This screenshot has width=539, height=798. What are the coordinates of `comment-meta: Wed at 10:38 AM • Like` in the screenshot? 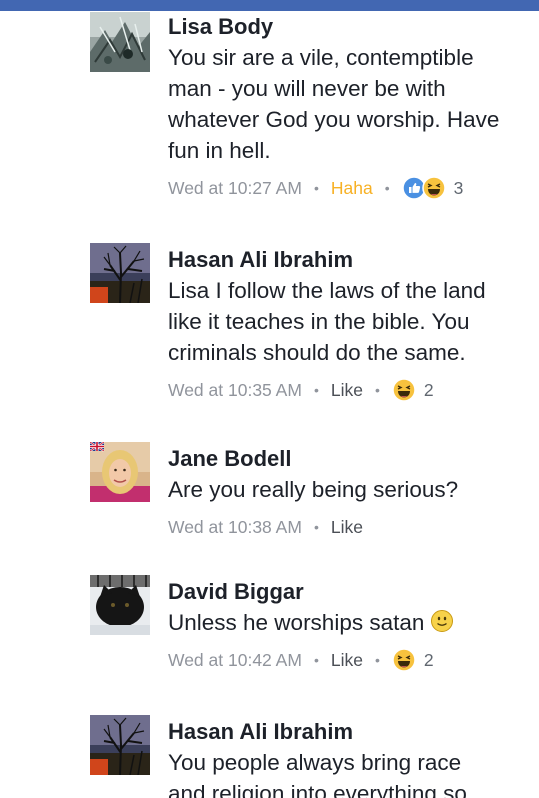 It's located at (348, 527).